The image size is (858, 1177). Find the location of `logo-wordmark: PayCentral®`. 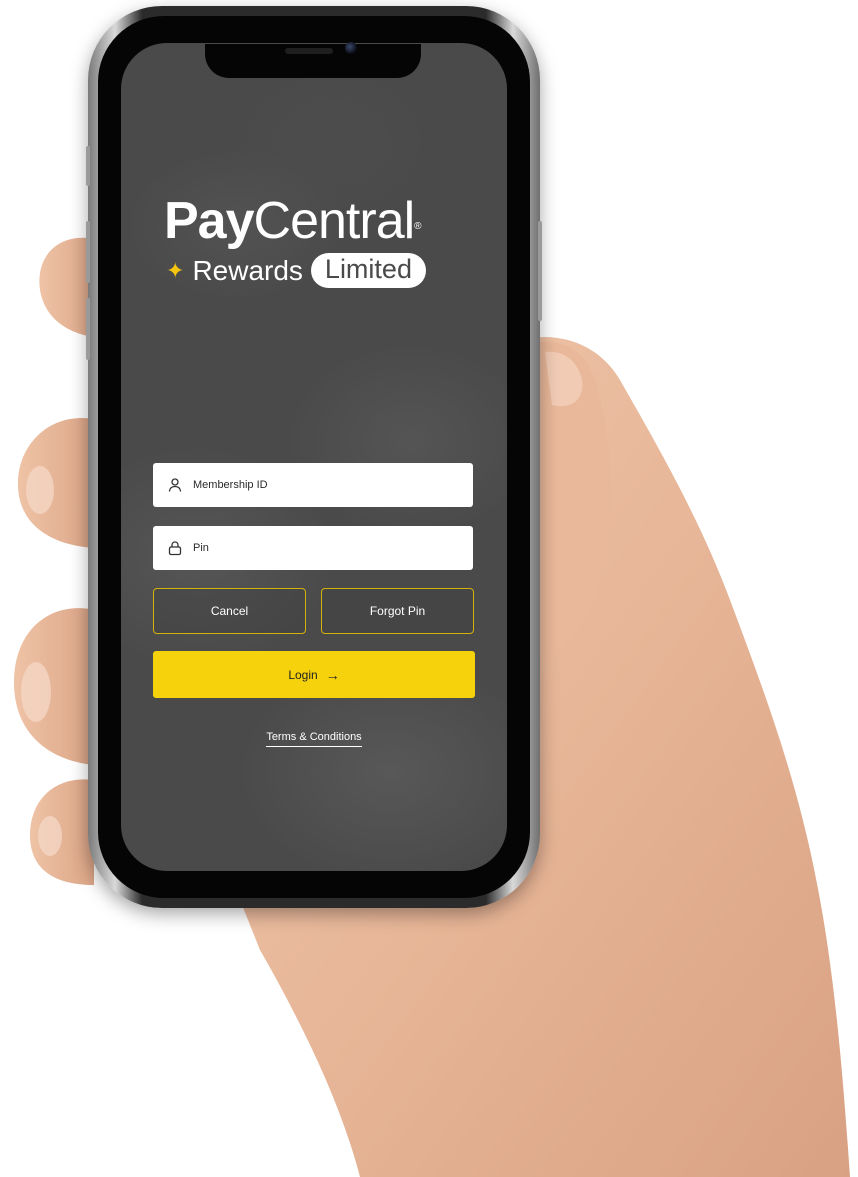

logo-wordmark: PayCentral® is located at coordinates (314, 221).